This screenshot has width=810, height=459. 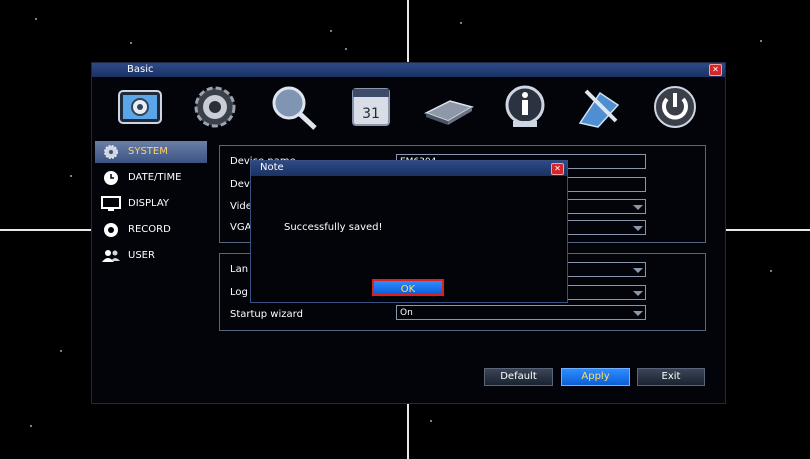 I want to click on sidebar-item-user: USER, so click(x=151, y=256).